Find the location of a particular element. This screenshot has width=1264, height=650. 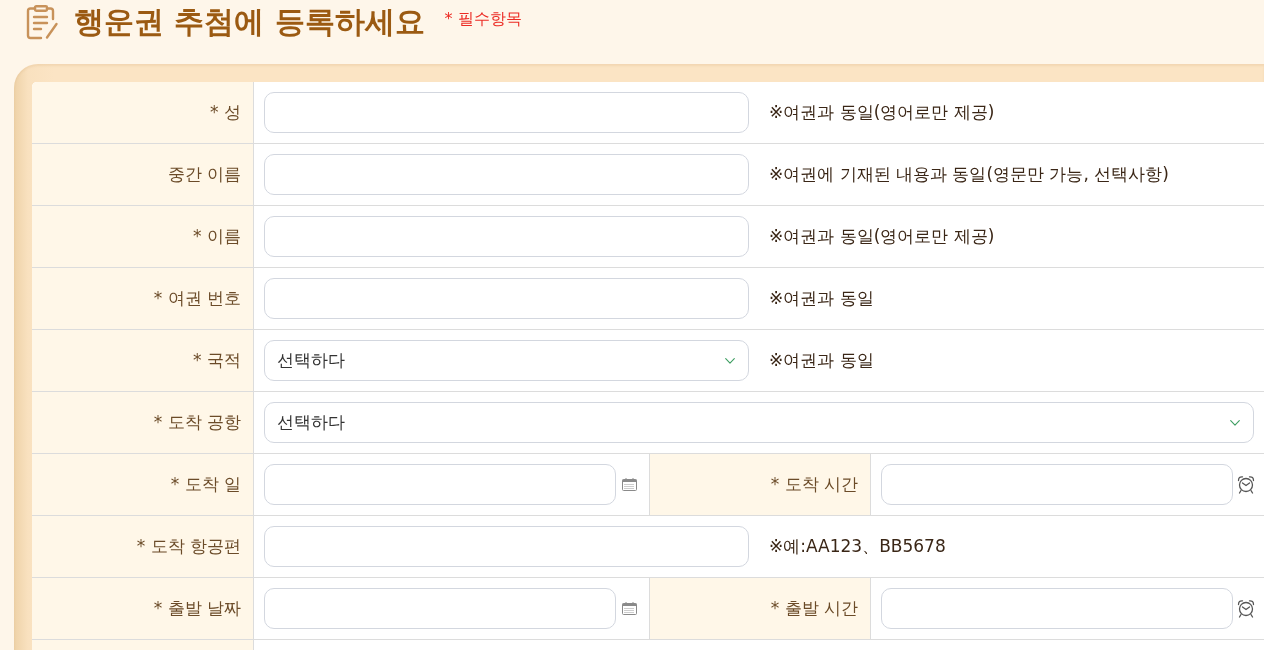

field-label: * 도착 일 is located at coordinates (205, 484).